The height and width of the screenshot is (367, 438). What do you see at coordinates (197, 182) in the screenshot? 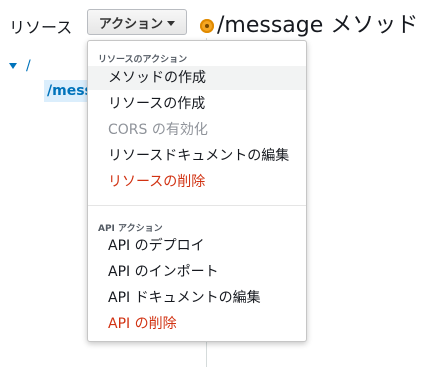
I see `menu-item-delete-resource: リソースの削除` at bounding box center [197, 182].